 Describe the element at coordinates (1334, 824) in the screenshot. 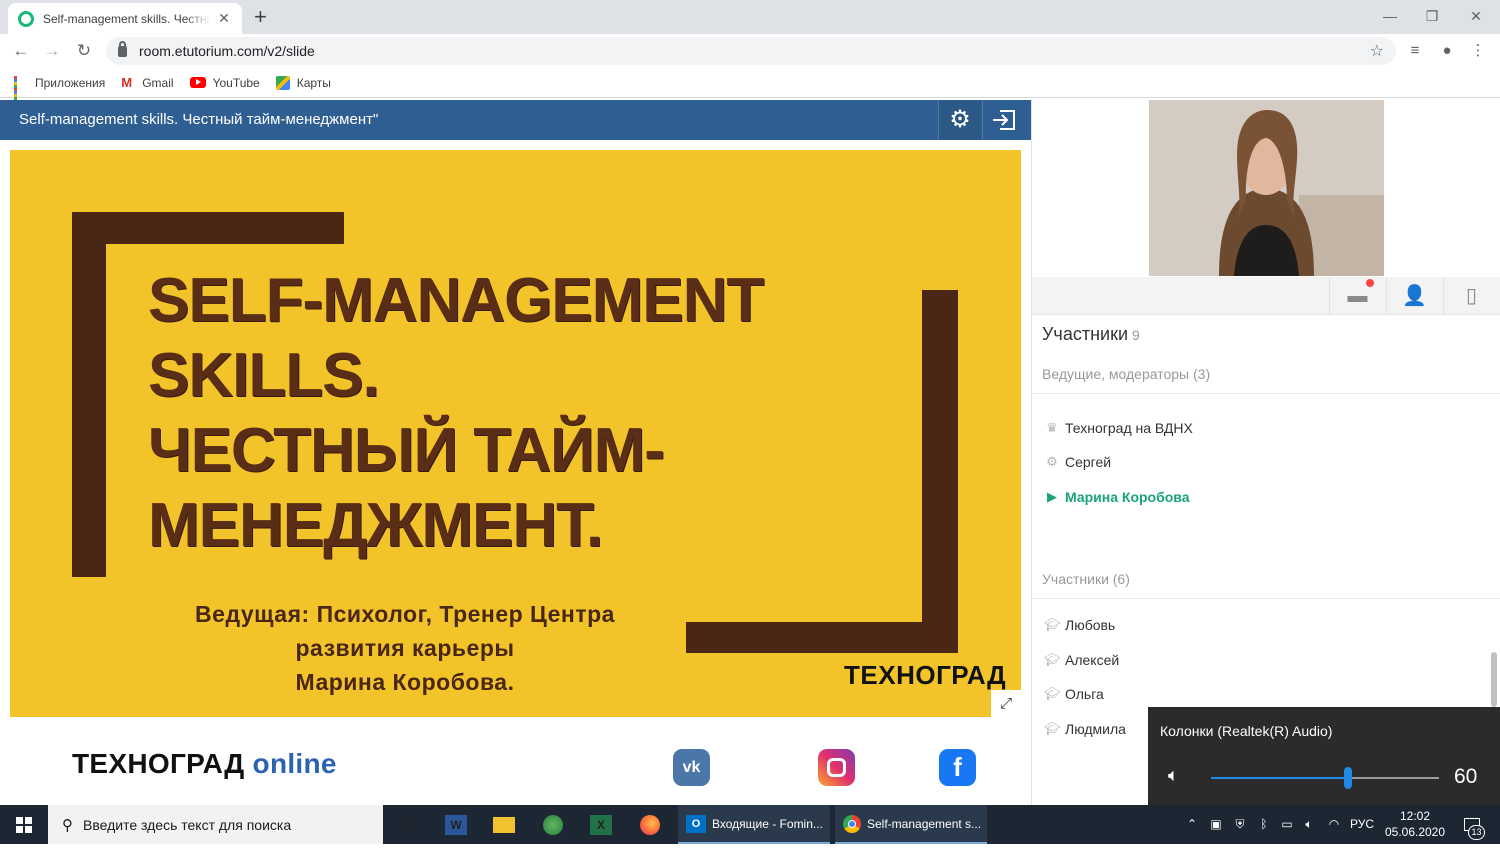

I see `wifi-icon: ◠` at that location.